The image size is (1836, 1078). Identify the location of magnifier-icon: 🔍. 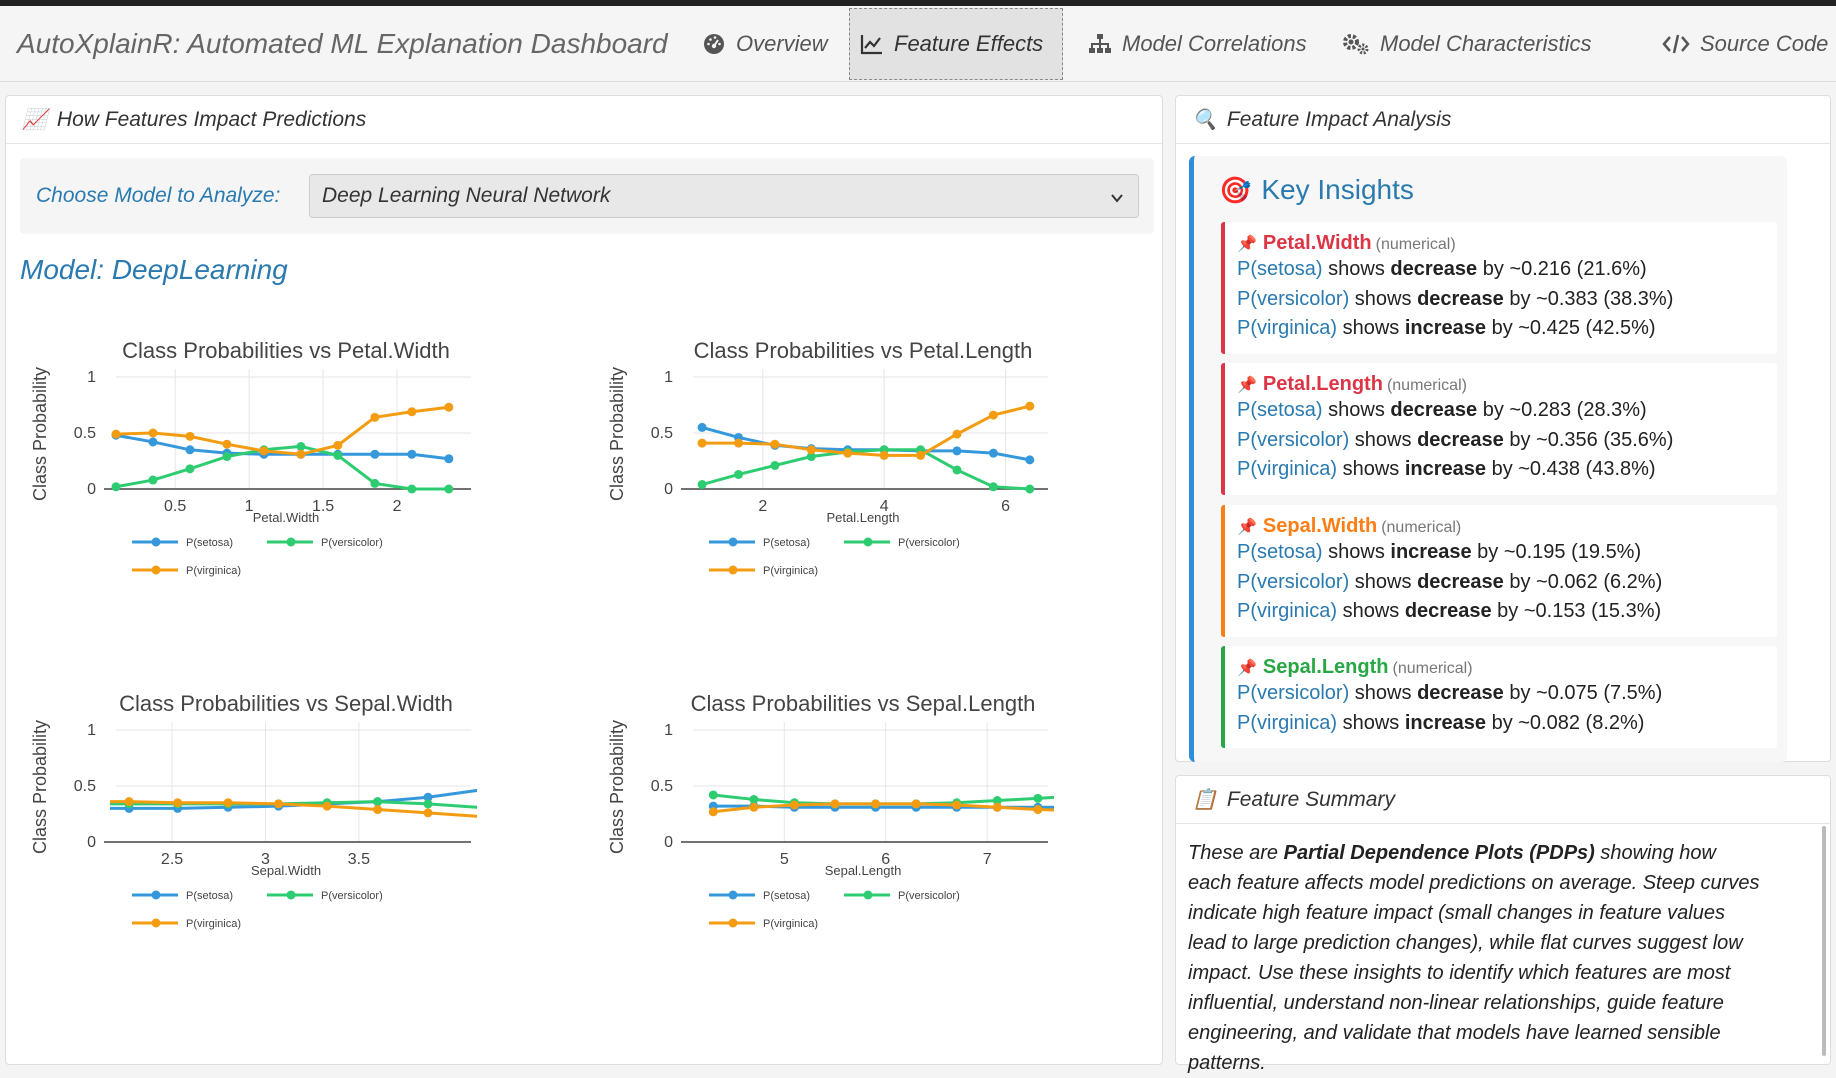
(1204, 120).